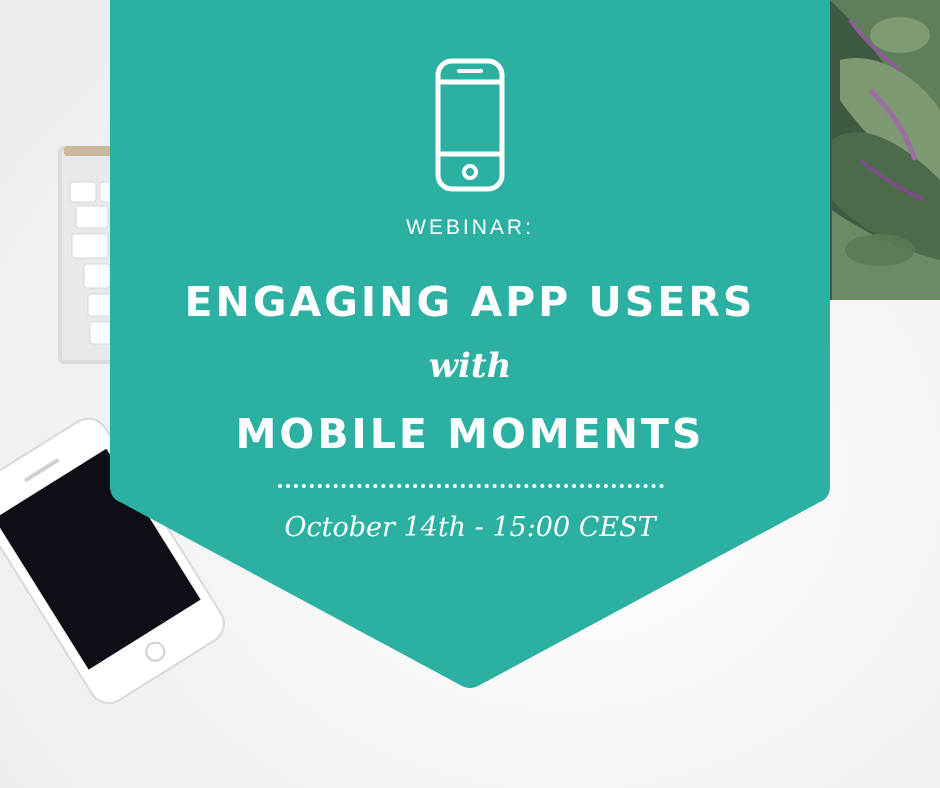 Image resolution: width=940 pixels, height=788 pixels. Describe the element at coordinates (470, 527) in the screenshot. I see `event-date-time: October 14th - 15:00 CEST` at that location.